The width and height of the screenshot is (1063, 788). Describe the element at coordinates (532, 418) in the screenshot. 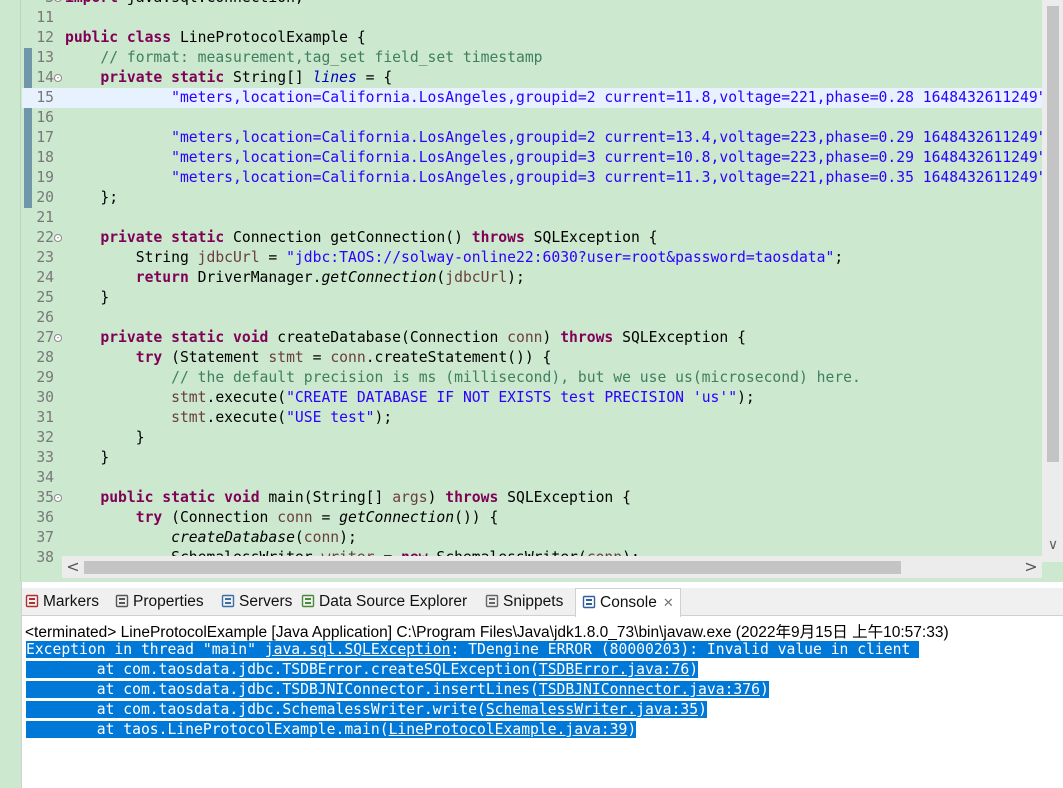

I see `code-line: 31 stmt.execute("USE test");` at that location.